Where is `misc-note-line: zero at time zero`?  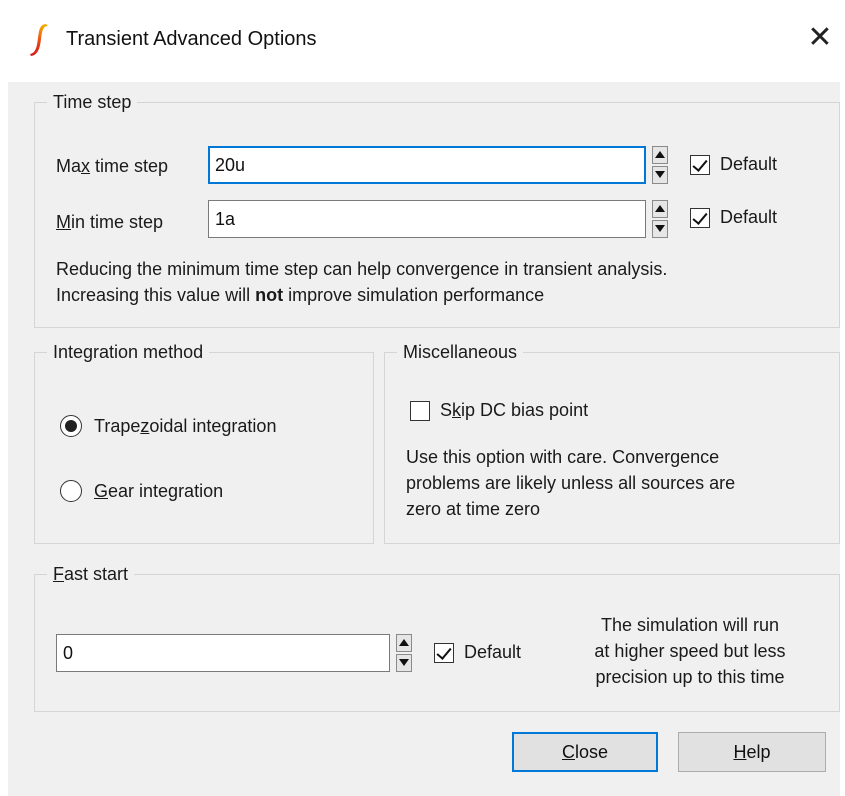
misc-note-line: zero at time zero is located at coordinates (473, 509).